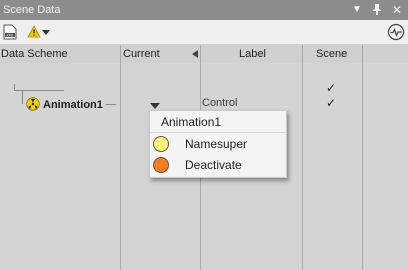 This screenshot has width=408, height=270. What do you see at coordinates (397, 10) in the screenshot?
I see `close-icon: ✕` at bounding box center [397, 10].